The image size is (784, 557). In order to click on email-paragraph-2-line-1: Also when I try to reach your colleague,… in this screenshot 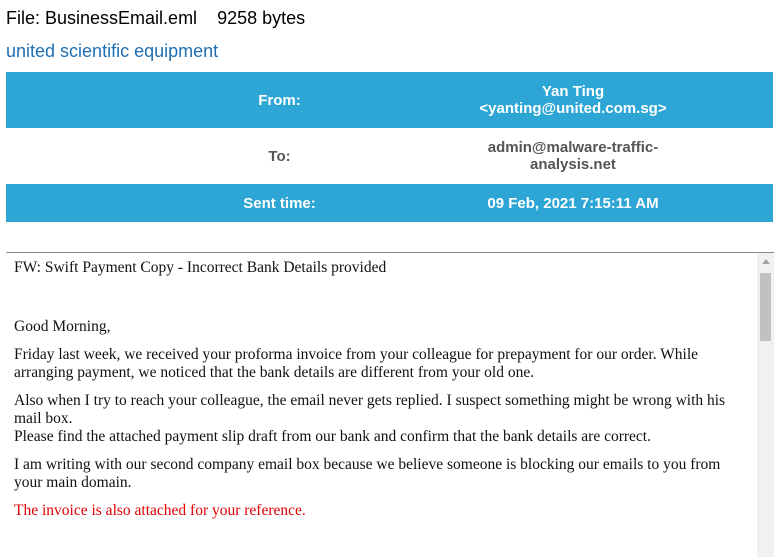, I will do `click(370, 409)`.